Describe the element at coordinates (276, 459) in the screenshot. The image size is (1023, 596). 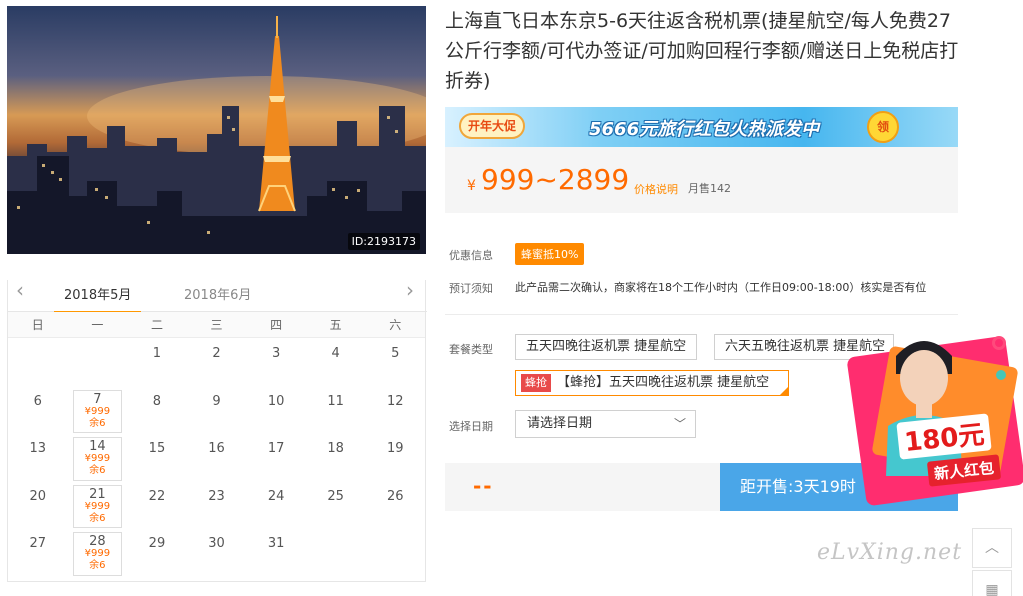
I see `calendar-day: 17` at that location.